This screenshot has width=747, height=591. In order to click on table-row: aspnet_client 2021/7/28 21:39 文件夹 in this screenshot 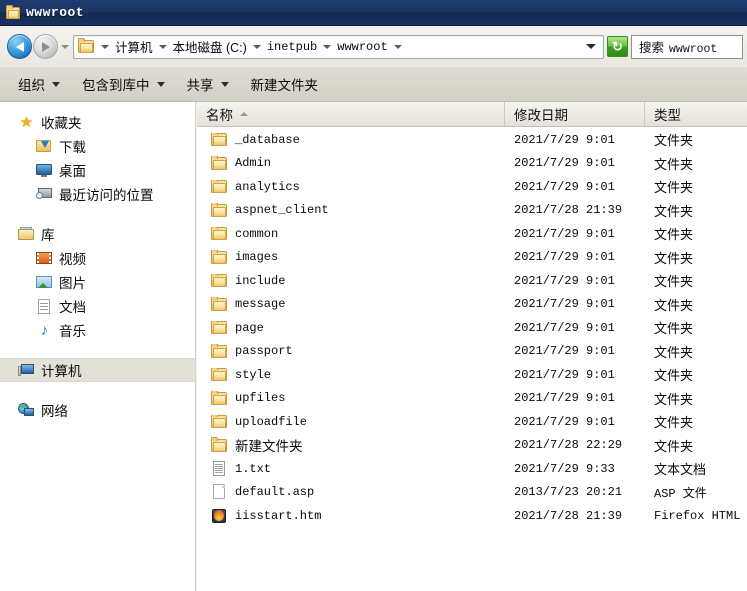, I will do `click(472, 211)`.